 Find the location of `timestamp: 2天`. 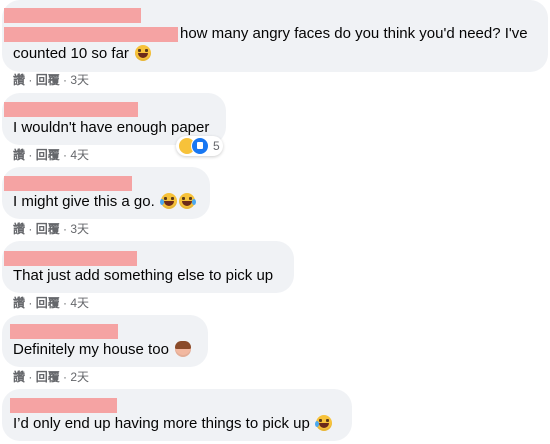

timestamp: 2天 is located at coordinates (79, 377).